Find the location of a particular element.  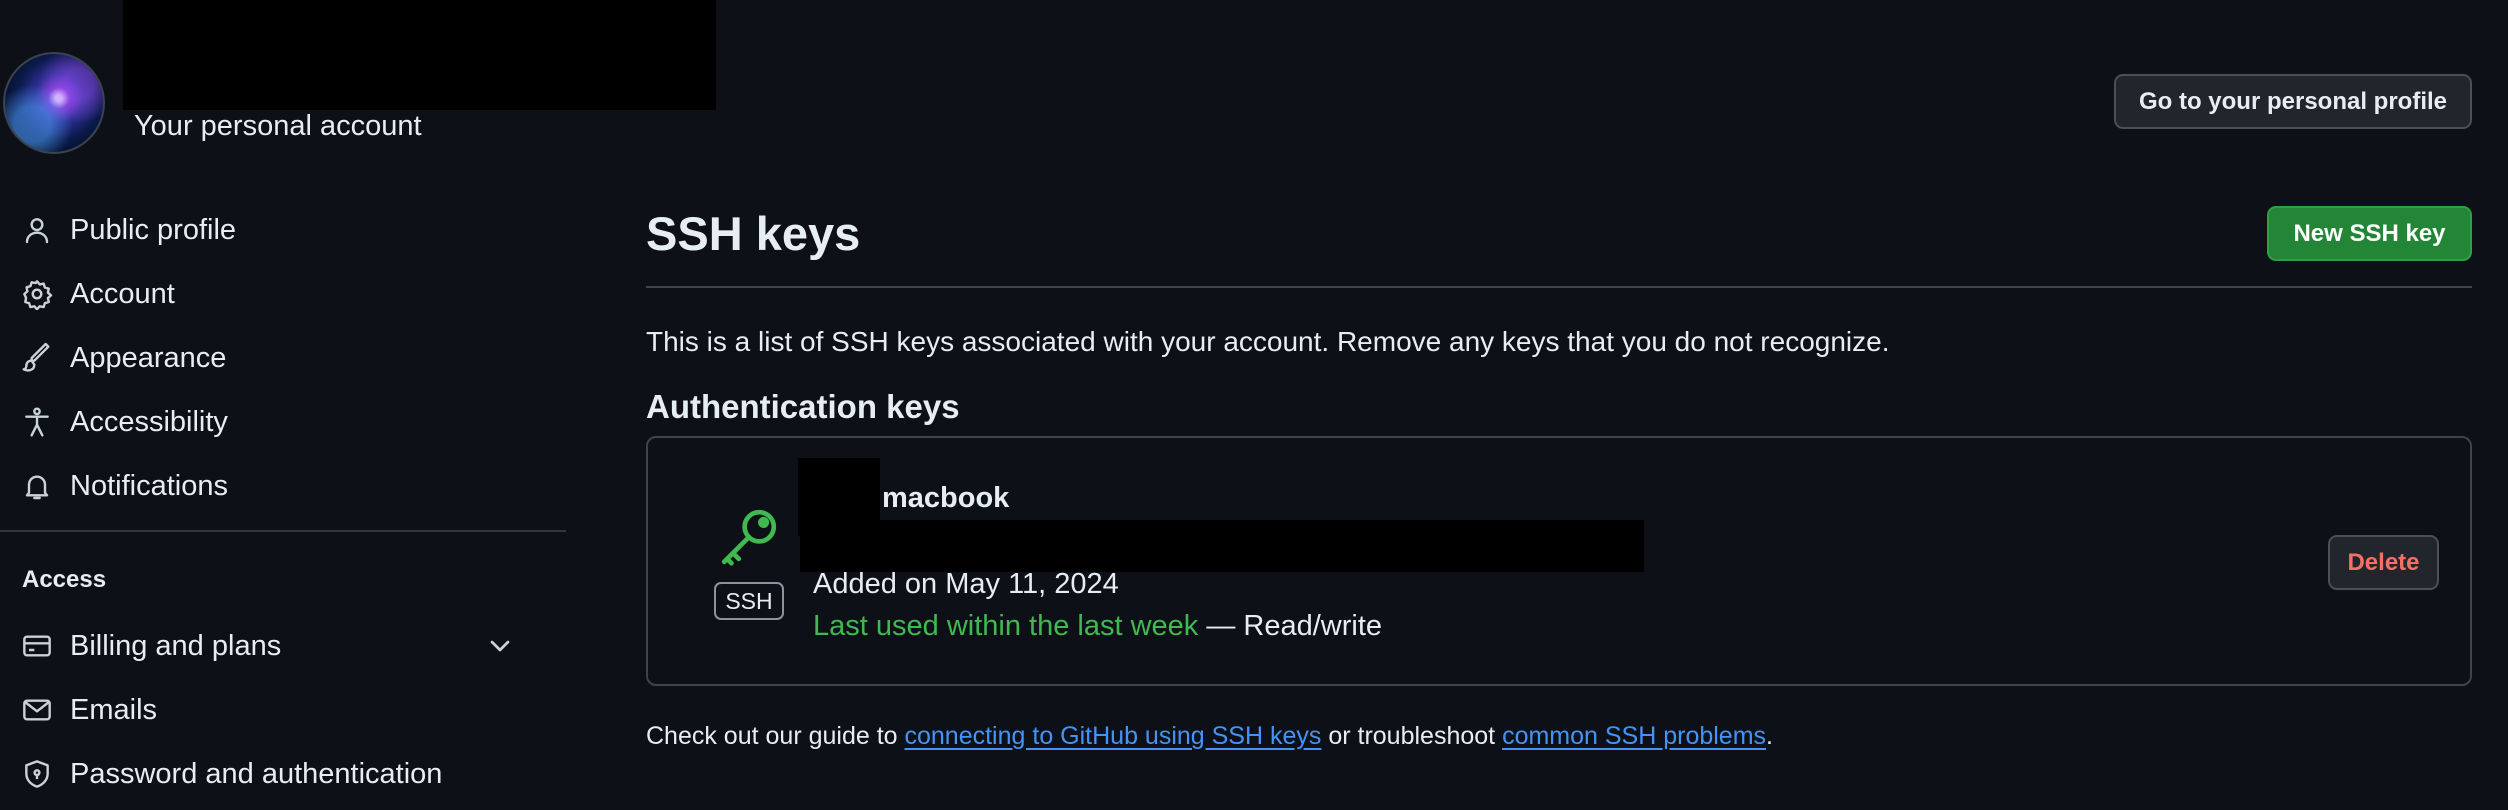

ssh-problems-link: common SSH problems is located at coordinates (1634, 736).